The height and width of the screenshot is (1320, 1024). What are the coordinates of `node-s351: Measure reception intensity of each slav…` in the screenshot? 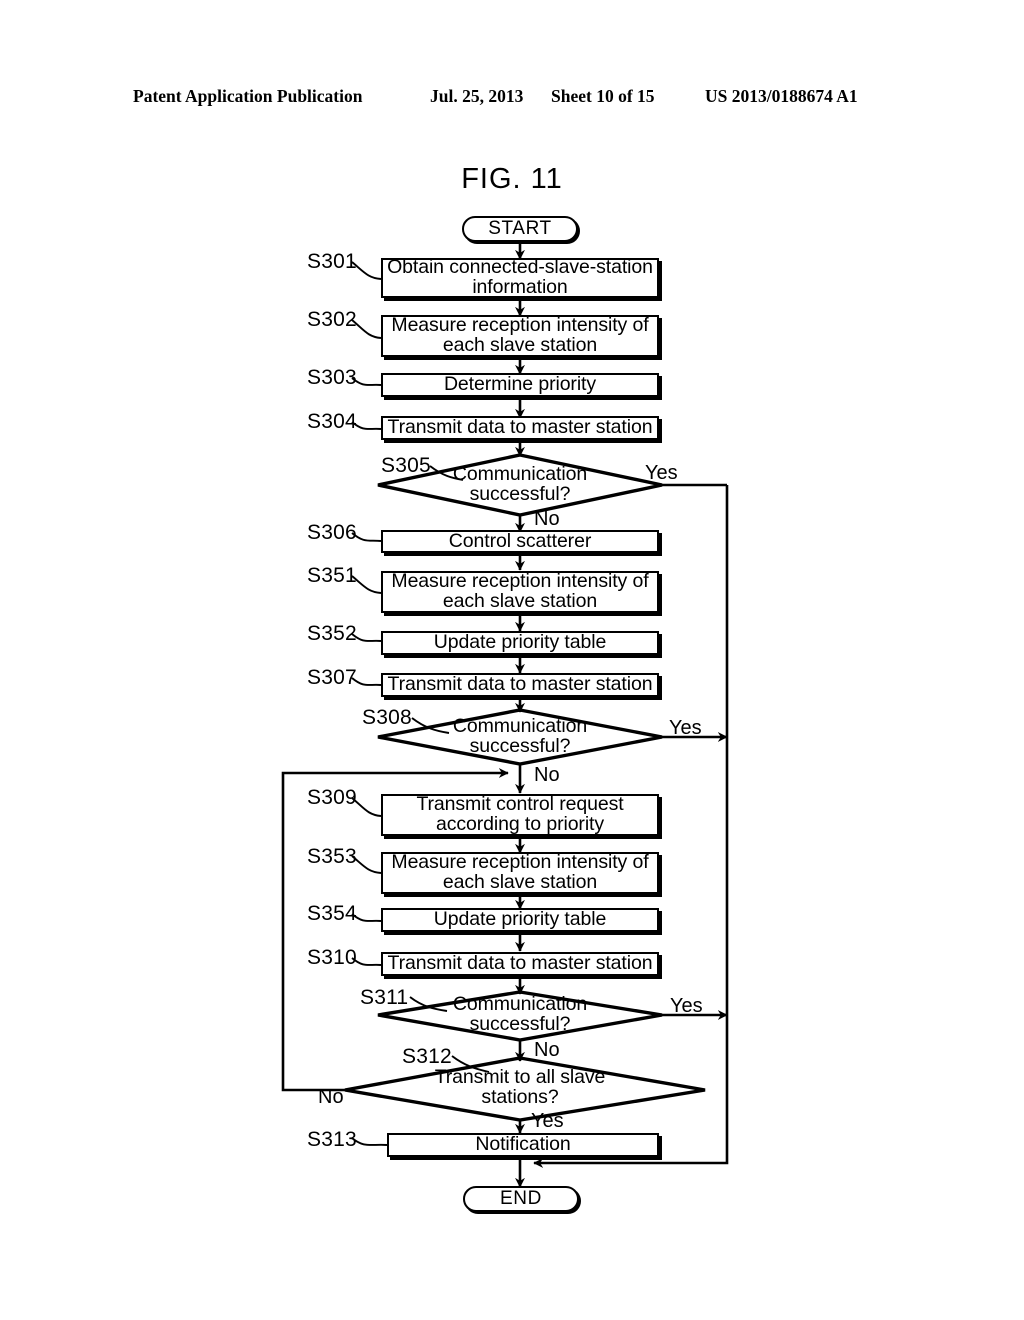 It's located at (520, 592).